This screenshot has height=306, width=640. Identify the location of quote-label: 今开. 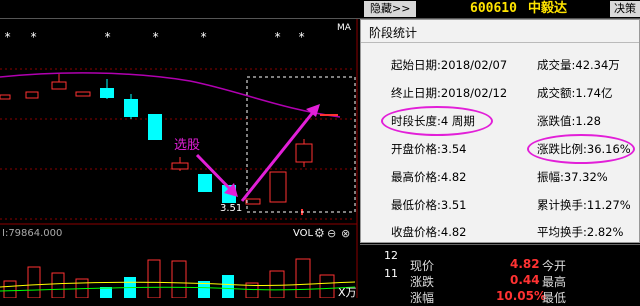
(554, 266).